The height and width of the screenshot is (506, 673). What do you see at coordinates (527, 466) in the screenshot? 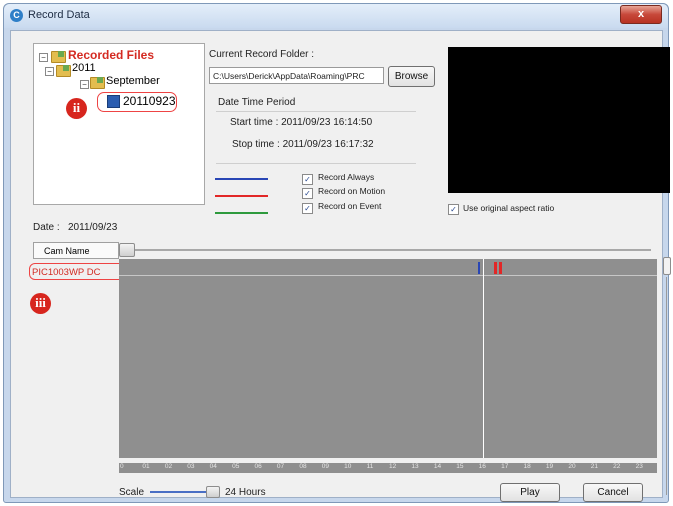
I see `hour-label: 18` at bounding box center [527, 466].